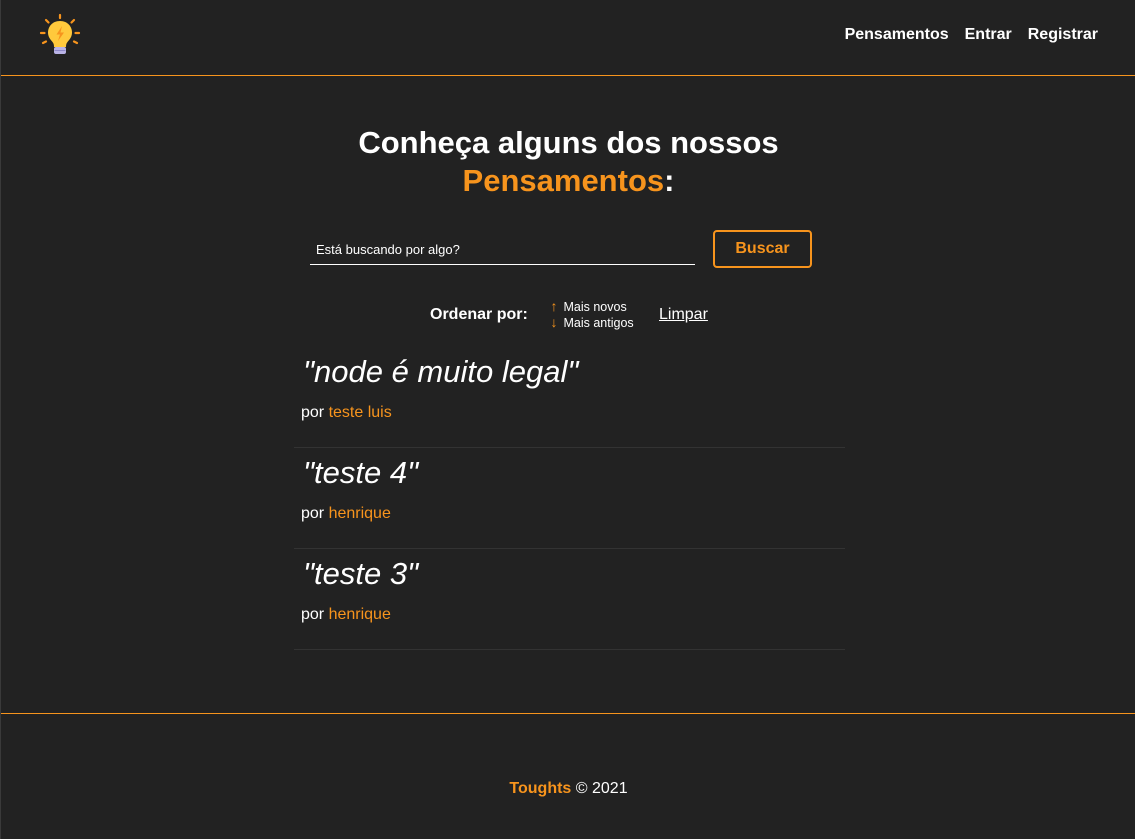 Image resolution: width=1135 pixels, height=839 pixels. What do you see at coordinates (1063, 35) in the screenshot?
I see `nav-link-registrar: Registrar` at bounding box center [1063, 35].